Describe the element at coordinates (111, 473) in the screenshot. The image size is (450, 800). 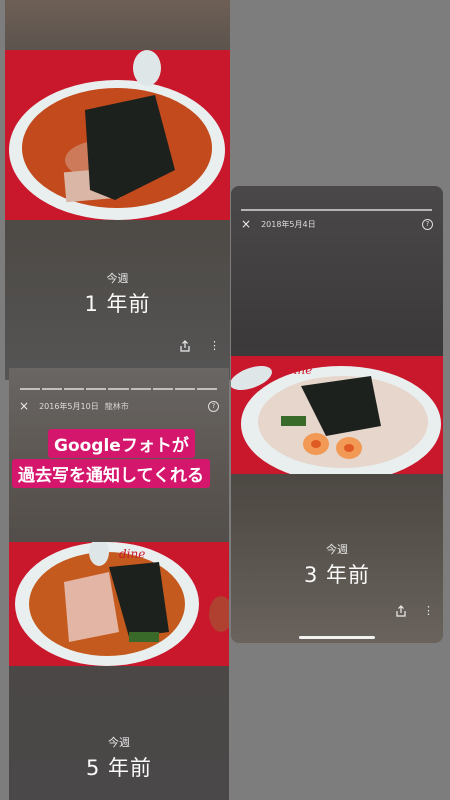
I see `caption-line-2: 過去写を通知してくれる` at that location.